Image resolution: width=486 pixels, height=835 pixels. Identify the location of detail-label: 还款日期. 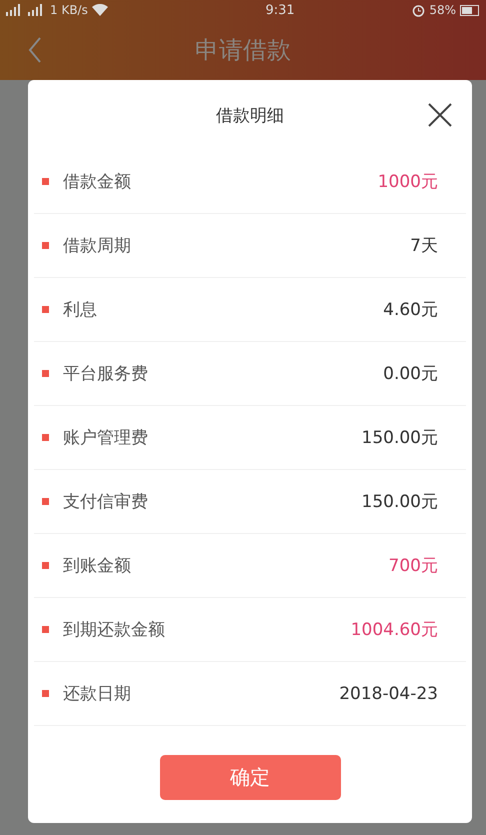
(97, 694).